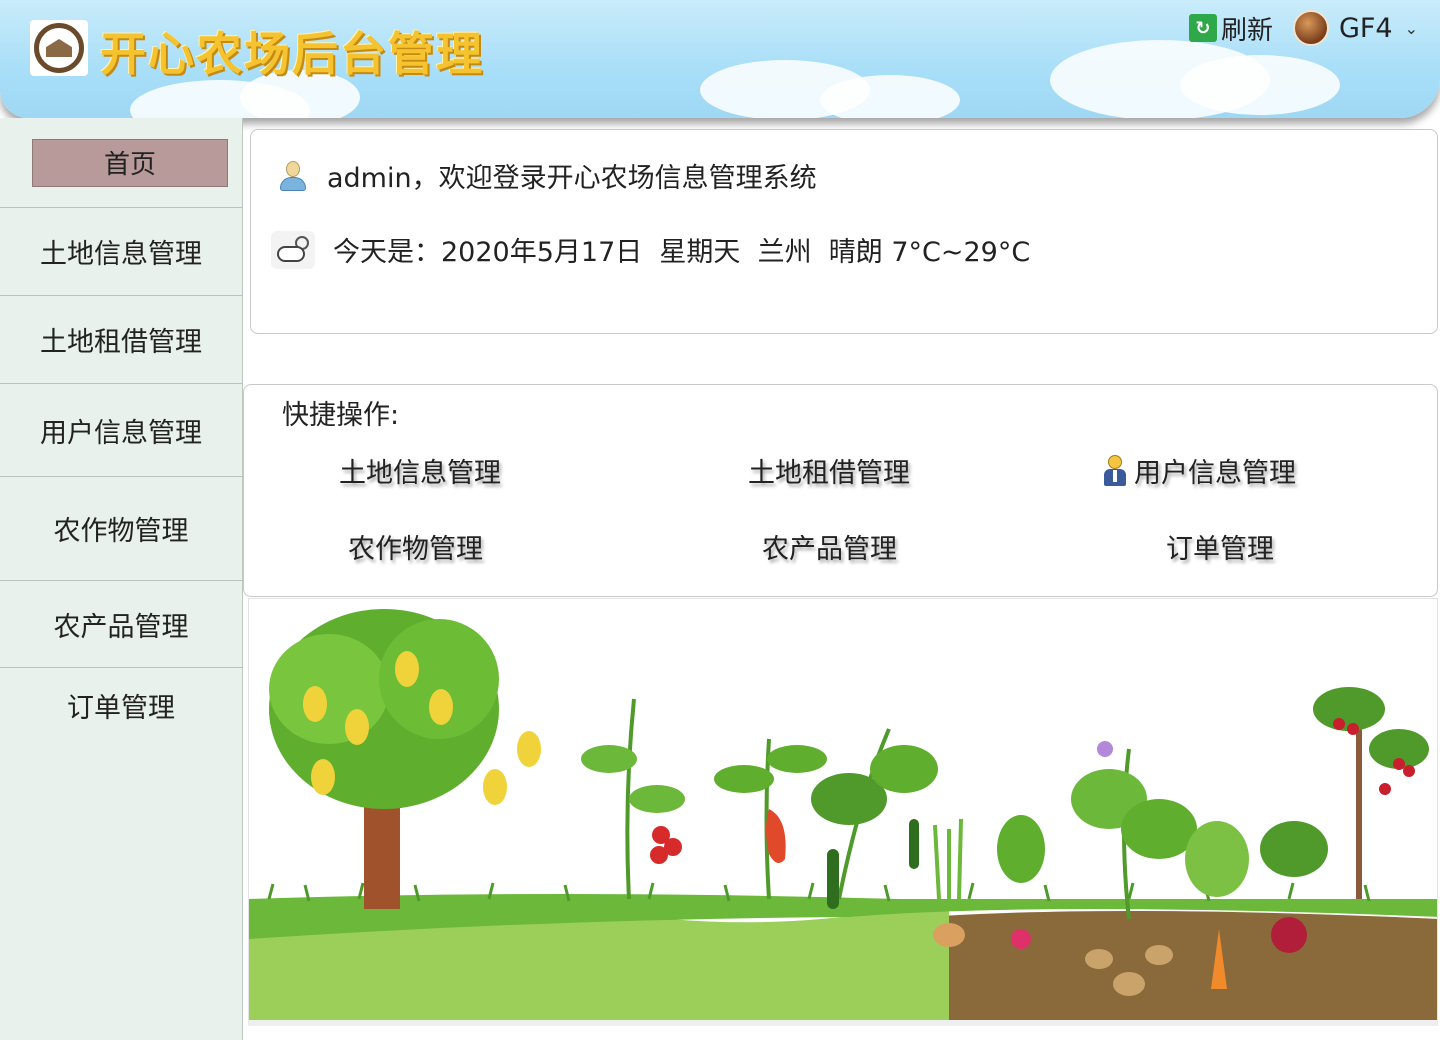 The width and height of the screenshot is (1440, 1040). I want to click on header-toolbar: ↻ 刷新 GF4 ⌄, so click(1303, 28).